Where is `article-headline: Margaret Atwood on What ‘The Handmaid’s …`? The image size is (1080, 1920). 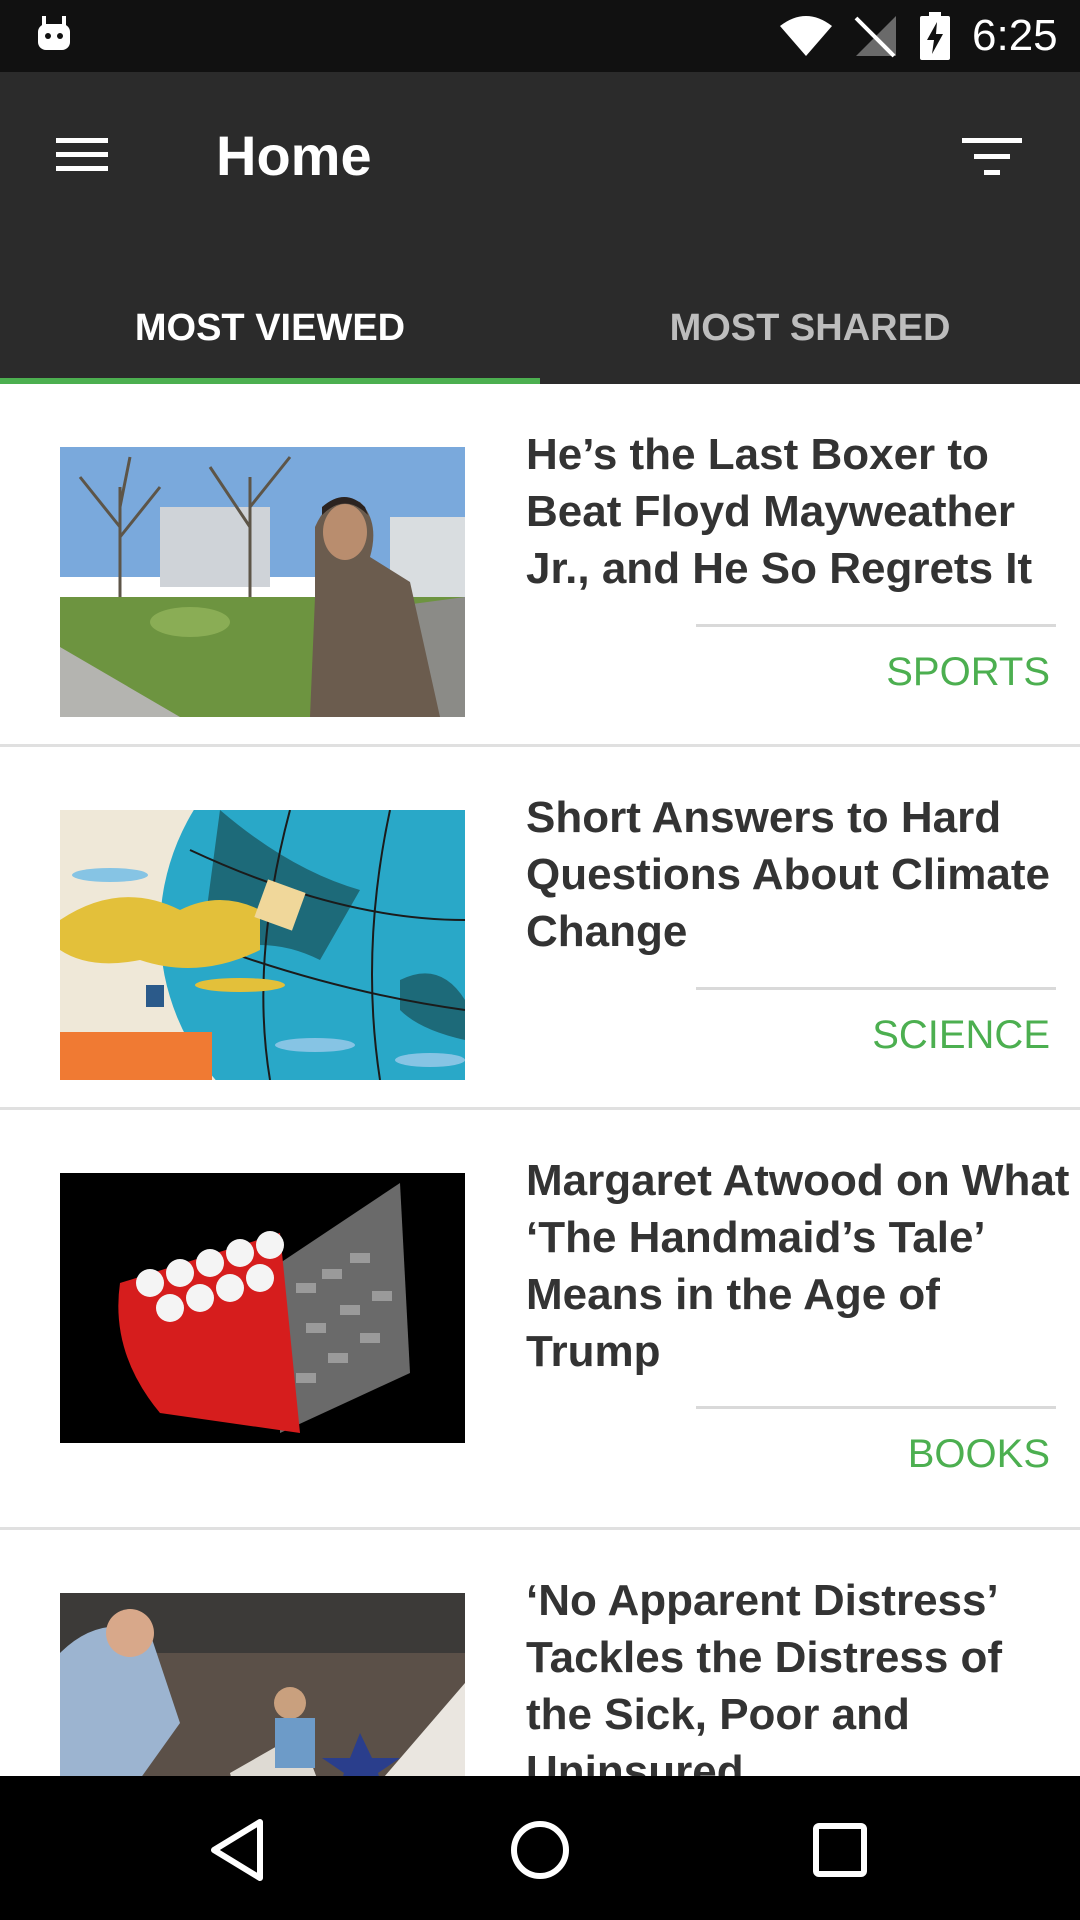 article-headline: Margaret Atwood on What ‘The Handmaid’s … is located at coordinates (798, 1266).